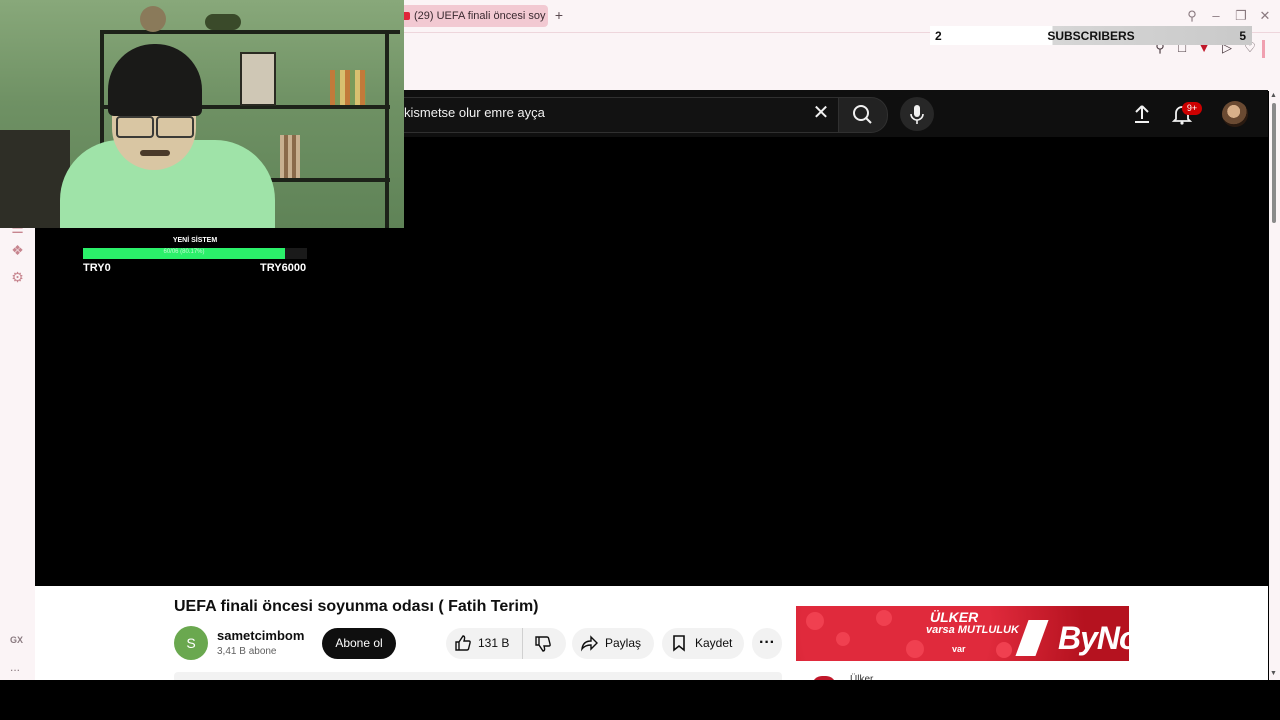 The width and height of the screenshot is (1280, 720). I want to click on save-label: Kaydet, so click(714, 643).